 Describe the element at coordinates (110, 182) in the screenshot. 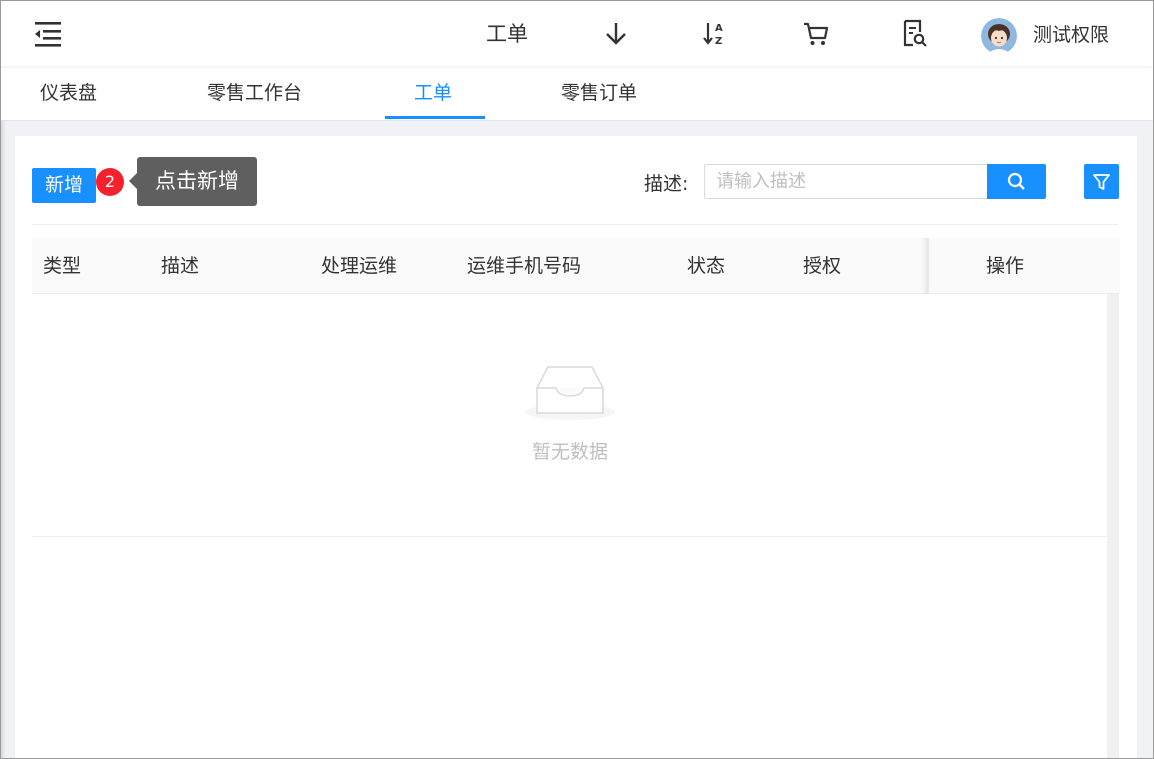

I see `step-badge: 2` at that location.